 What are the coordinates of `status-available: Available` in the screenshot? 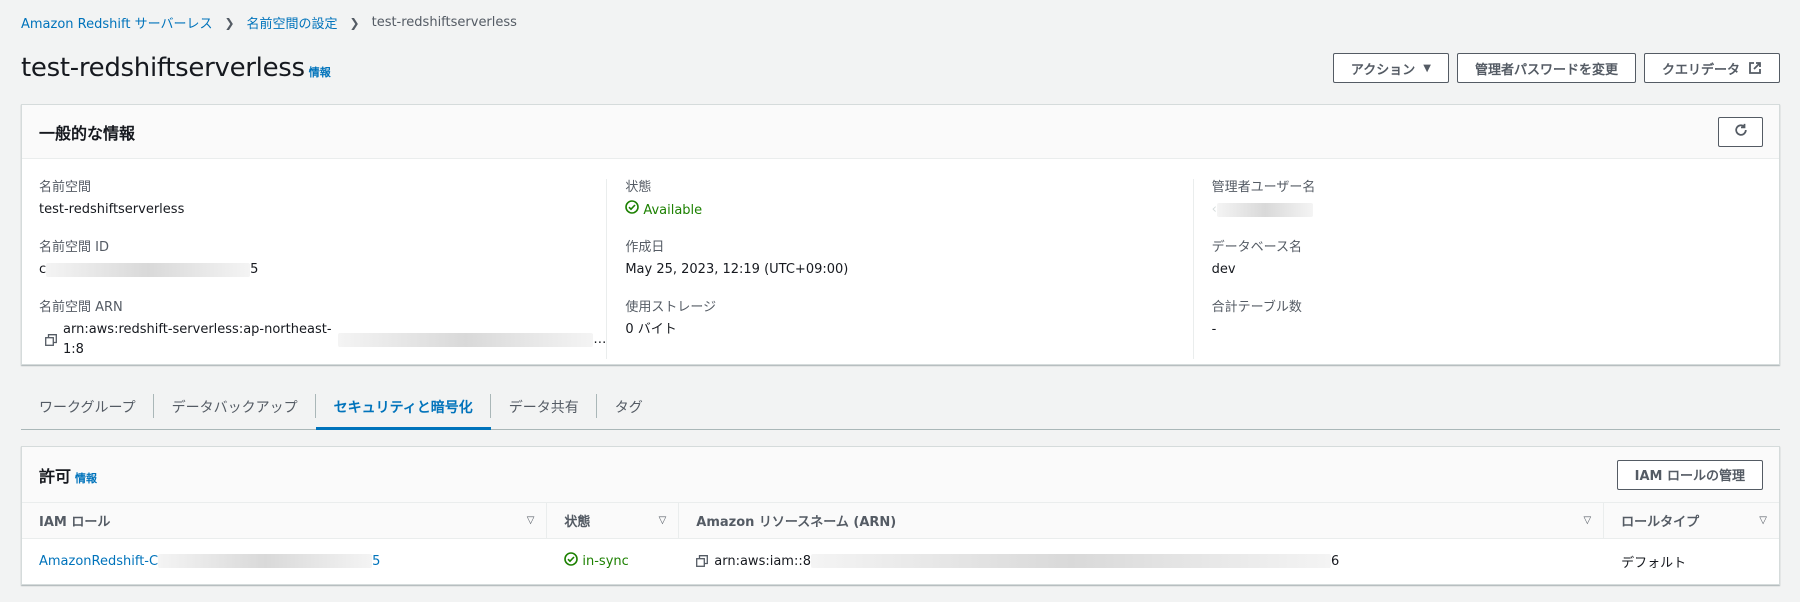 It's located at (663, 210).